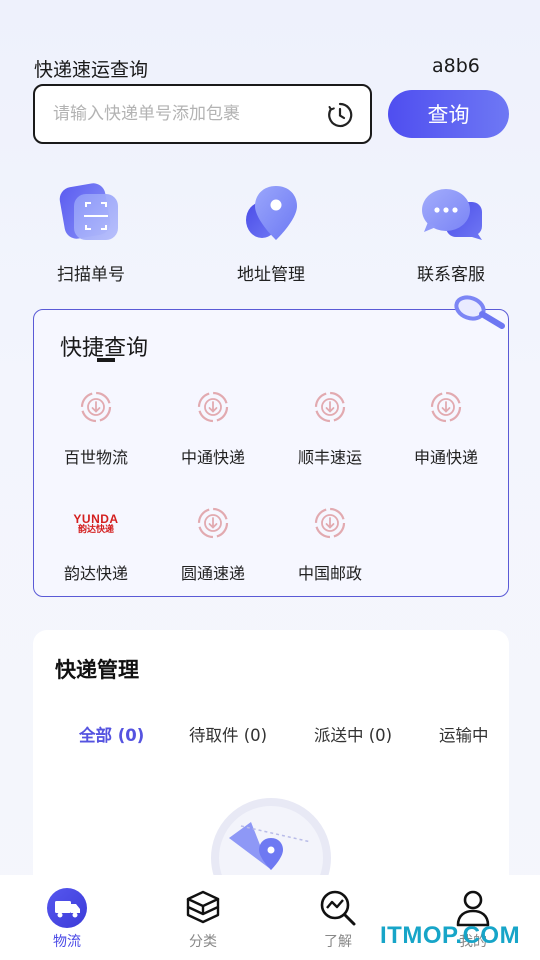  Describe the element at coordinates (329, 457) in the screenshot. I see `carrier-label: 顺丰速运` at that location.